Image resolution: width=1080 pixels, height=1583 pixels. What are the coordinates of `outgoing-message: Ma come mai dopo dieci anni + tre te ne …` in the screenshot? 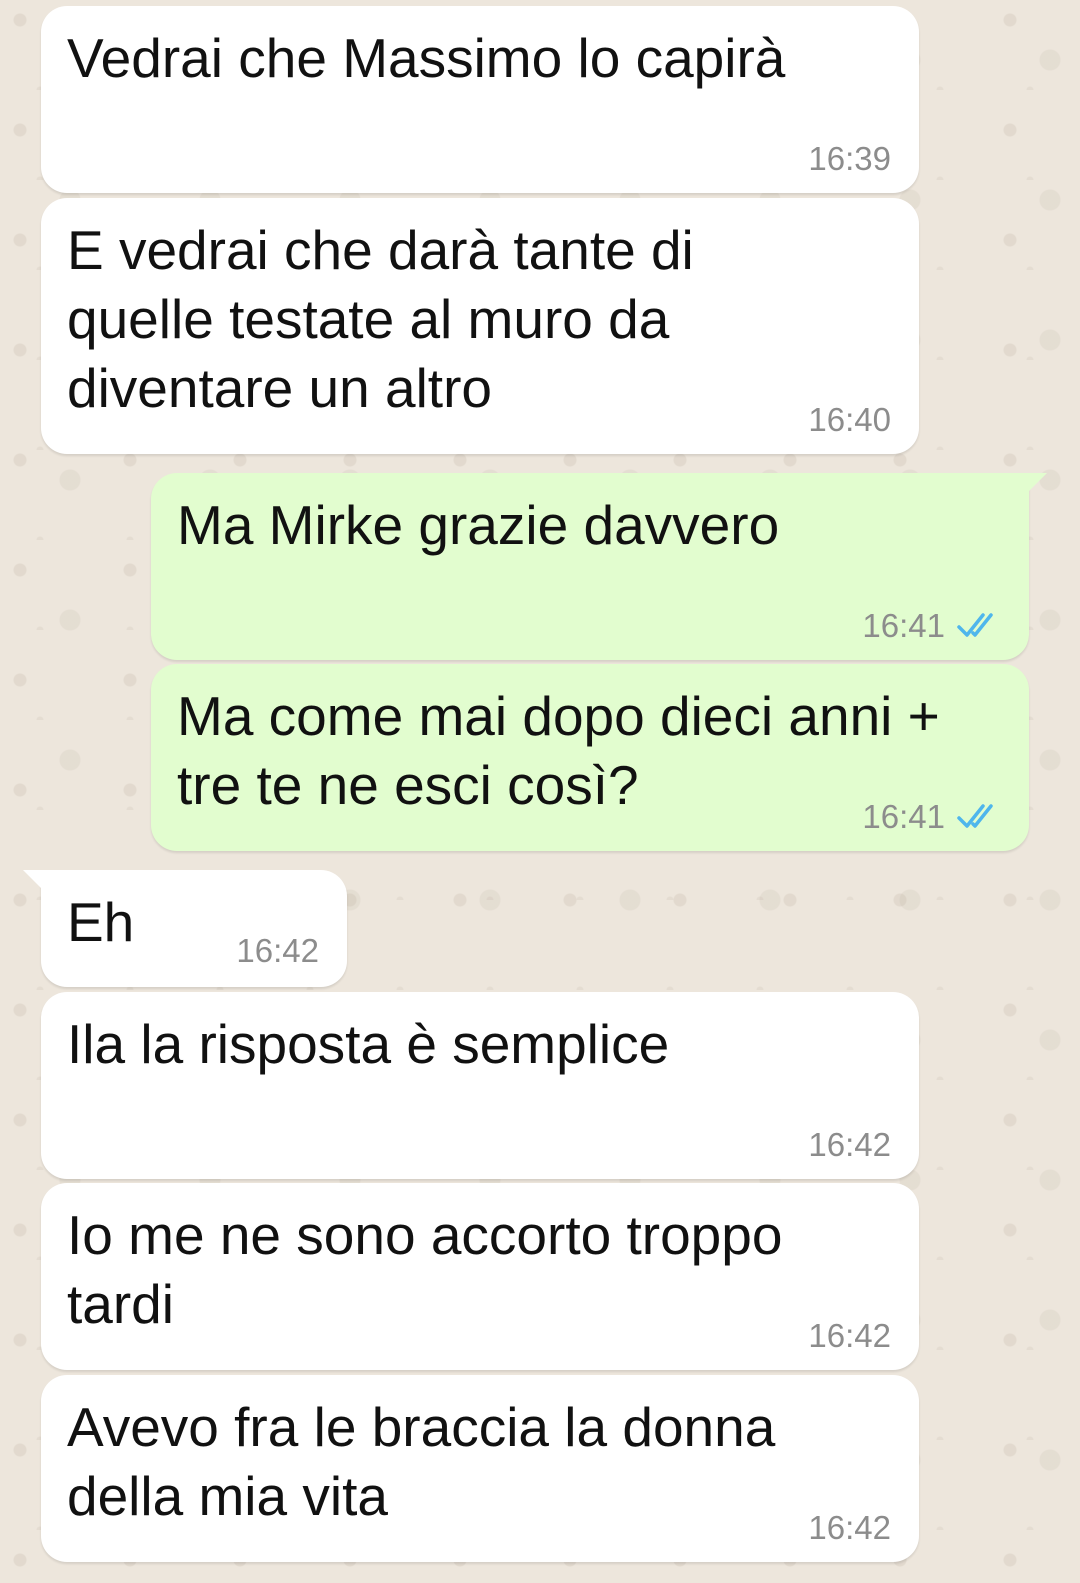 It's located at (590, 757).